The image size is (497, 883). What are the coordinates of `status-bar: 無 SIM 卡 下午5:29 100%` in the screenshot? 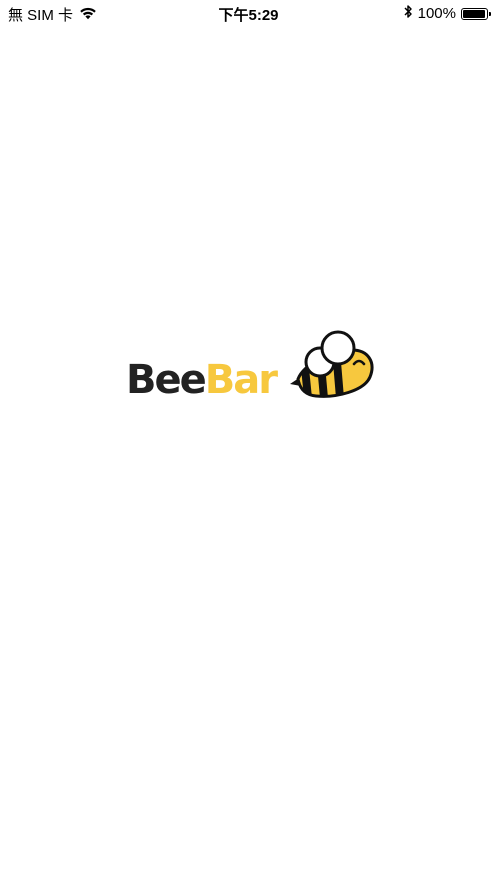 It's located at (248, 13).